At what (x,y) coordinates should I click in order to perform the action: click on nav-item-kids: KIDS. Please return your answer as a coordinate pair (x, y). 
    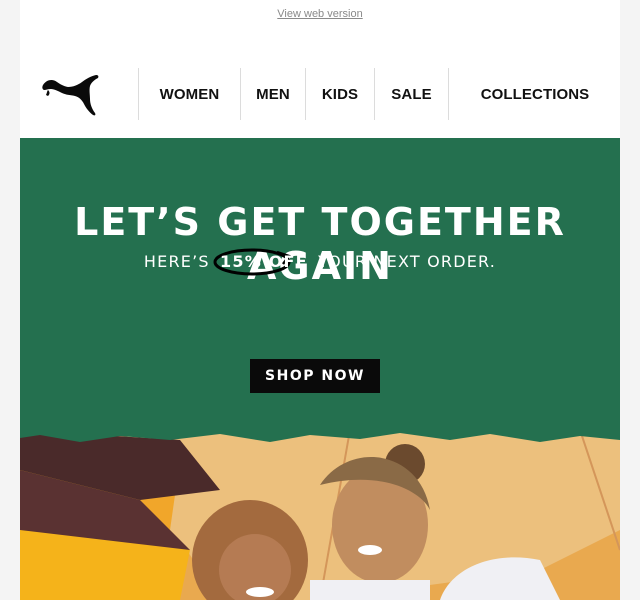
    Looking at the image, I should click on (339, 94).